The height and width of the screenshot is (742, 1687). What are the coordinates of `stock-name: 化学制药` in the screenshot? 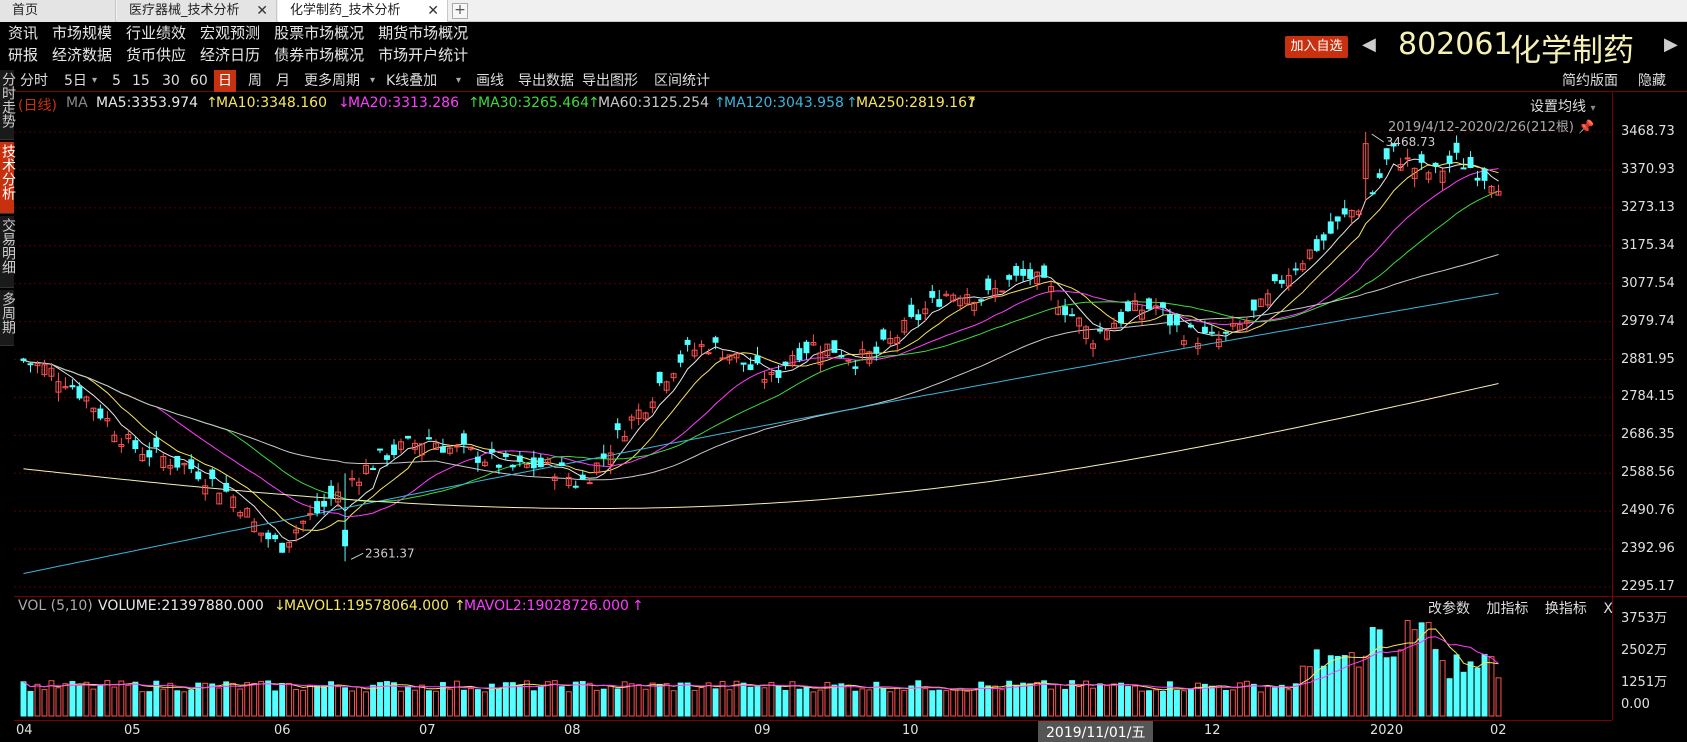 It's located at (1572, 51).